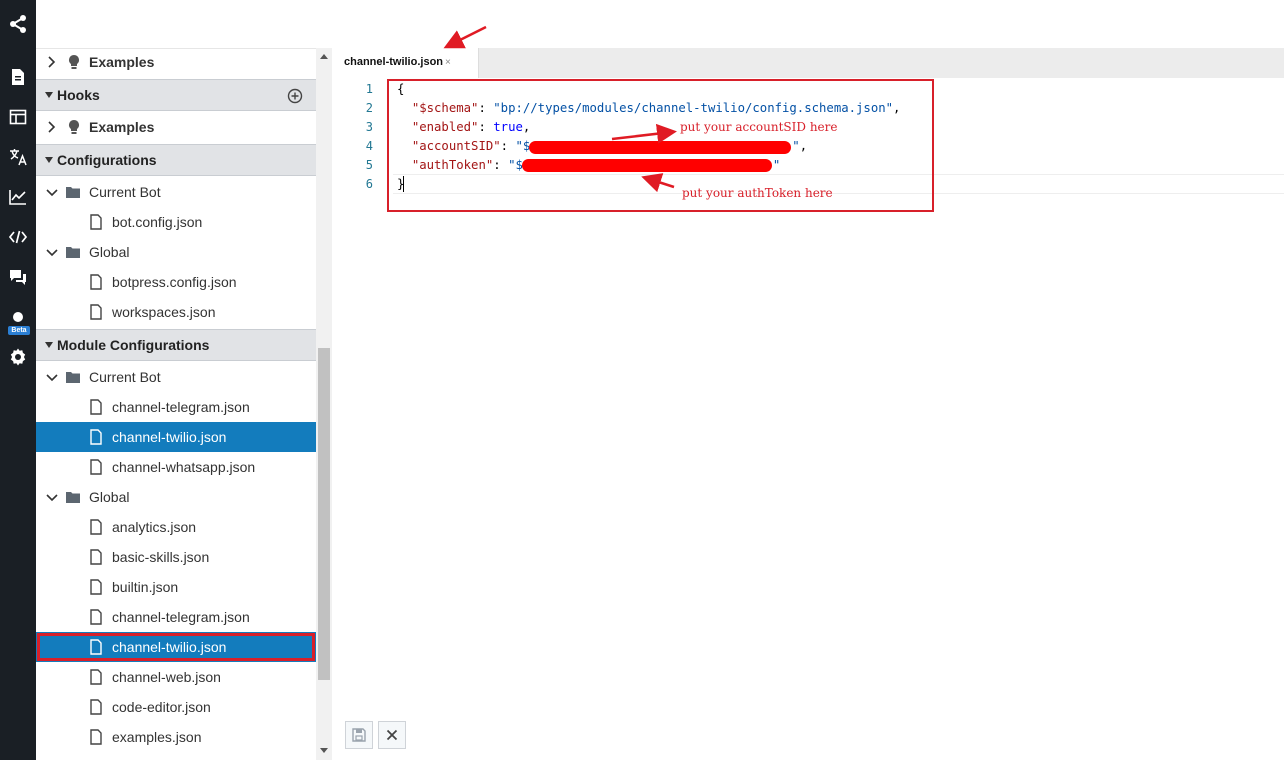 The image size is (1284, 760). I want to click on file-item-selected: channel-twilio.json, so click(176, 437).